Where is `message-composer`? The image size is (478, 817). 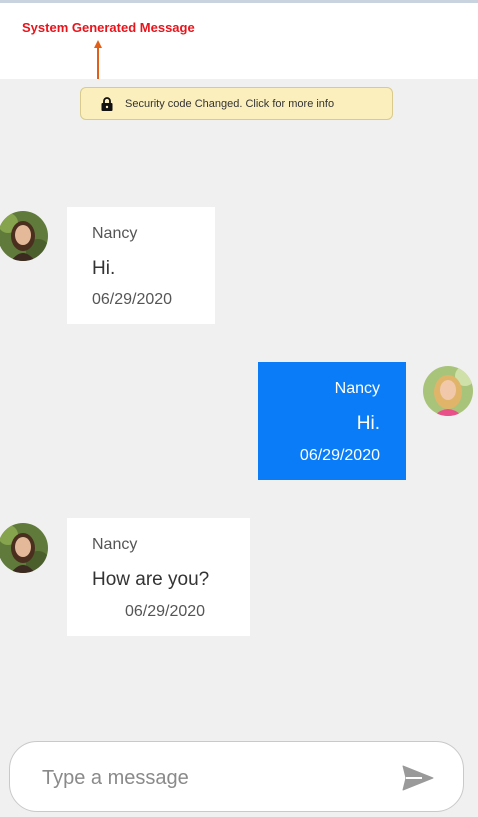 message-composer is located at coordinates (236, 776).